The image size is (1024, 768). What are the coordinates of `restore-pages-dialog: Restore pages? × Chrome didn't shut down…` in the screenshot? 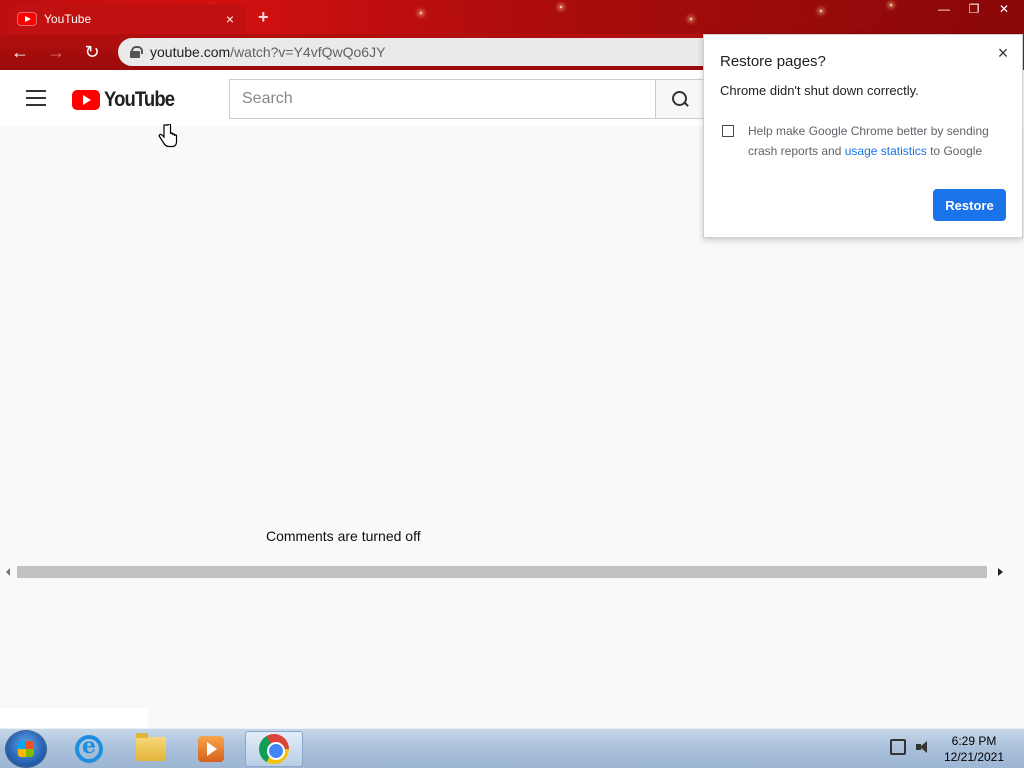 It's located at (863, 136).